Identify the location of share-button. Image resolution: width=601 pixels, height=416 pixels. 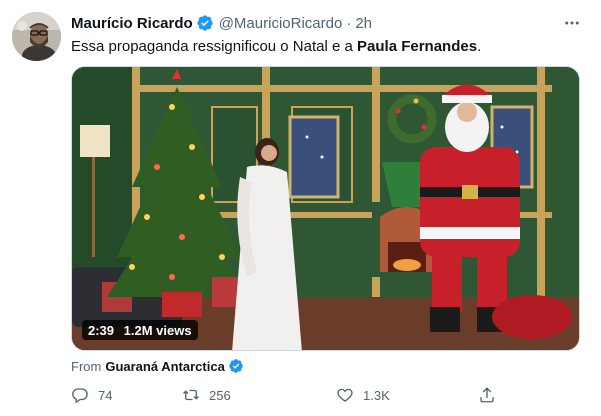
(491, 395).